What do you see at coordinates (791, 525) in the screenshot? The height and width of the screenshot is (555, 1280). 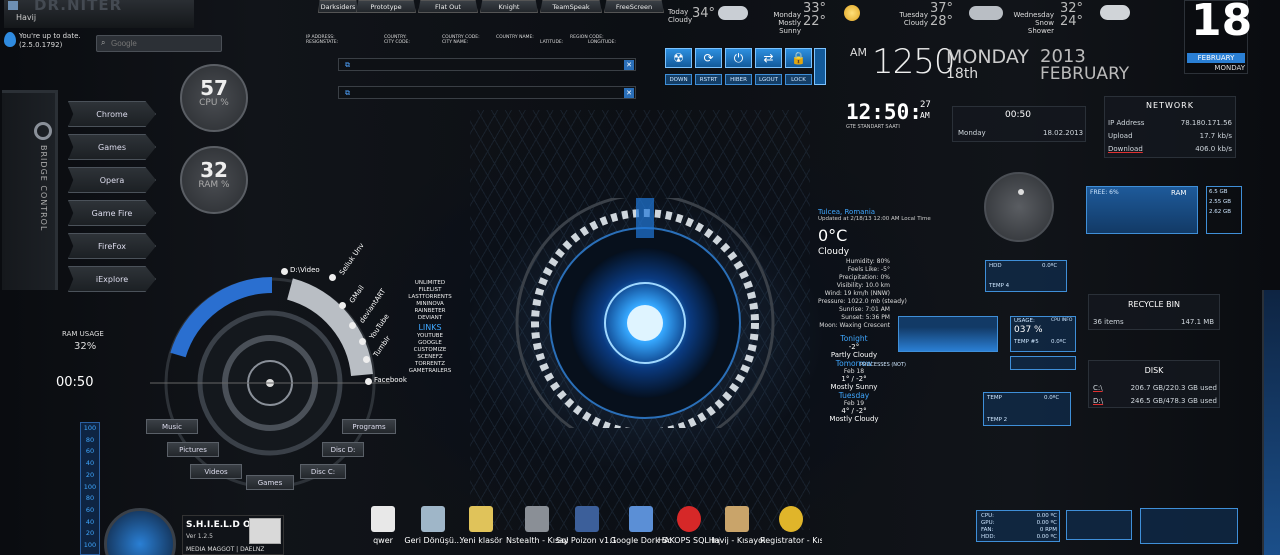 I see `desktop-icon: Registrator - Kısayol` at bounding box center [791, 525].